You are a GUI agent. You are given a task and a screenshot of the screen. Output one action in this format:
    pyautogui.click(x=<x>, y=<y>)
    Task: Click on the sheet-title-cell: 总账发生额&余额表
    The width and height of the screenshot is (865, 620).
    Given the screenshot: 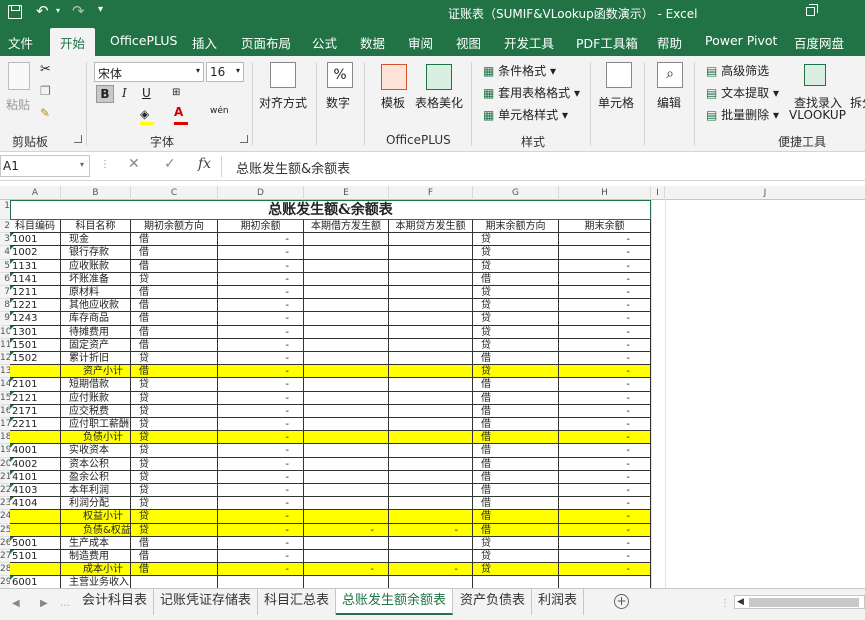 What is the action you would take?
    pyautogui.click(x=330, y=210)
    